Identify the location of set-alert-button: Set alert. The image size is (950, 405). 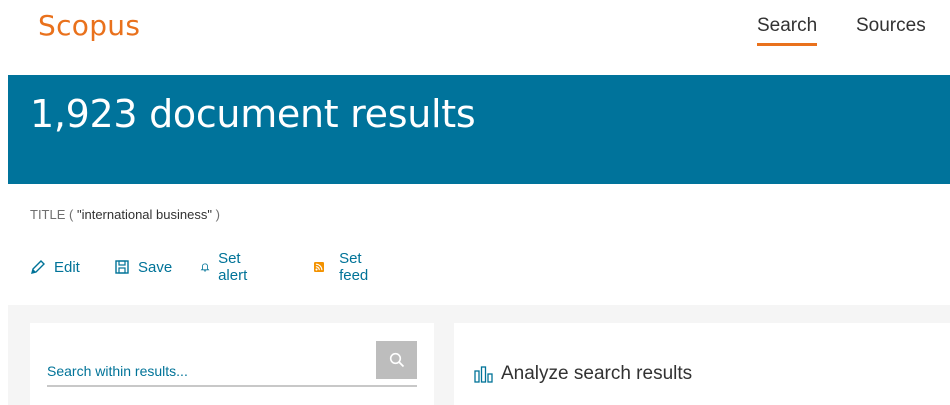
(226, 267).